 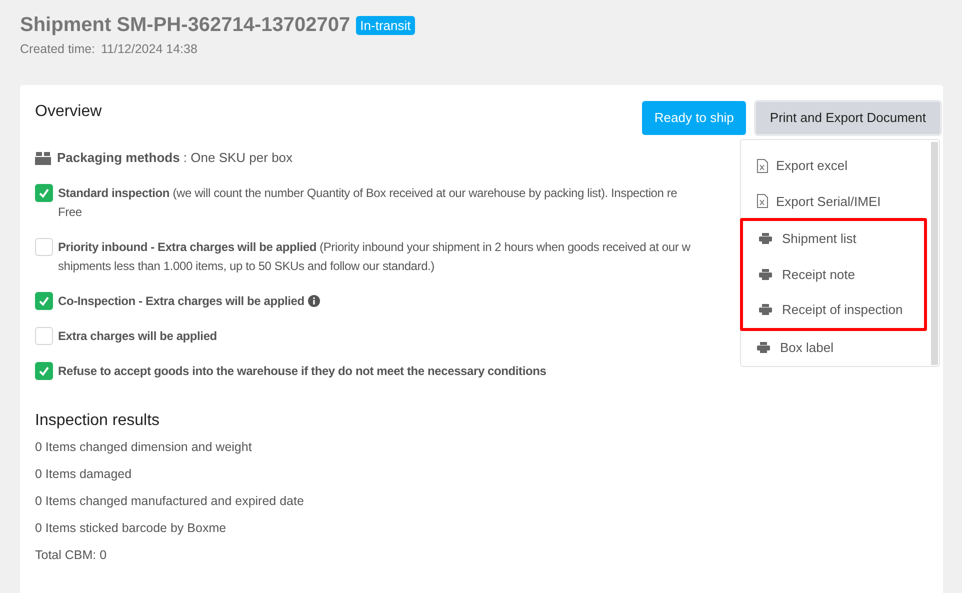 What do you see at coordinates (833, 310) in the screenshot?
I see `menu-item: Receipt of inspection` at bounding box center [833, 310].